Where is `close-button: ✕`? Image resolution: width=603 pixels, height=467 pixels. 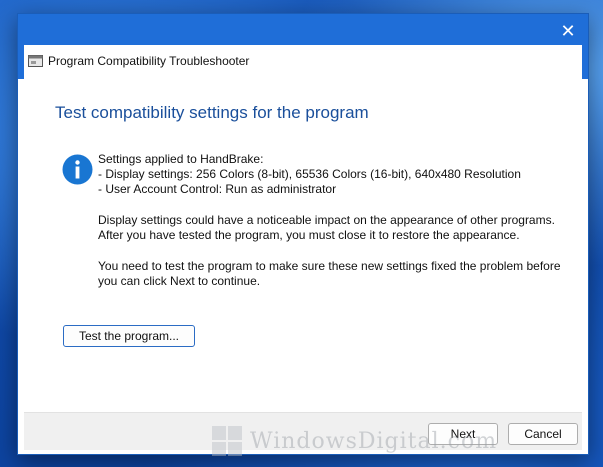
close-button: ✕ is located at coordinates (568, 31).